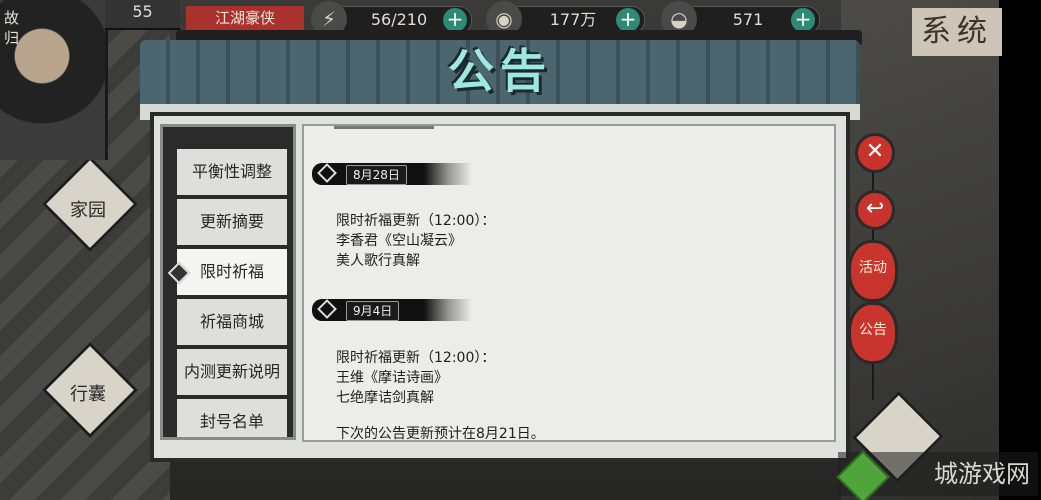  Describe the element at coordinates (385, 398) in the screenshot. I see `entry-line: 七绝摩诘剑真解` at that location.